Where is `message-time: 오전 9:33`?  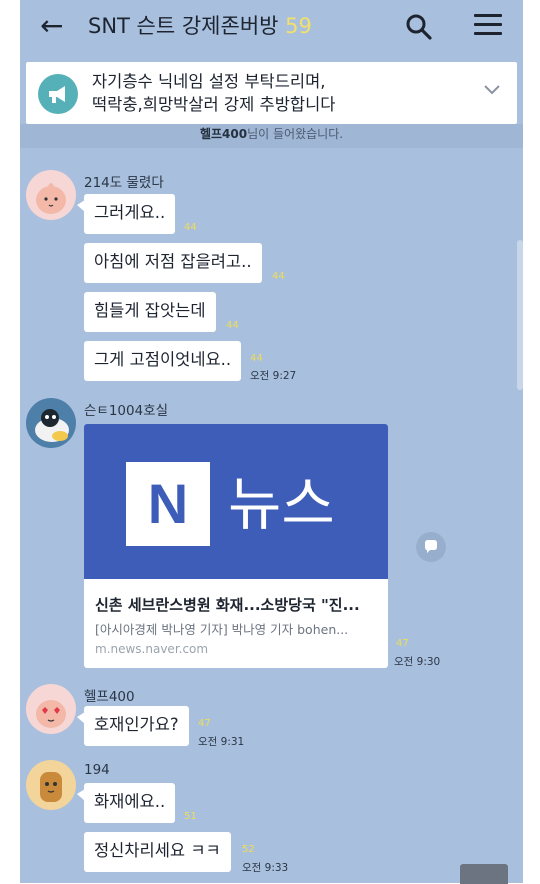
message-time: 오전 9:33 is located at coordinates (265, 868).